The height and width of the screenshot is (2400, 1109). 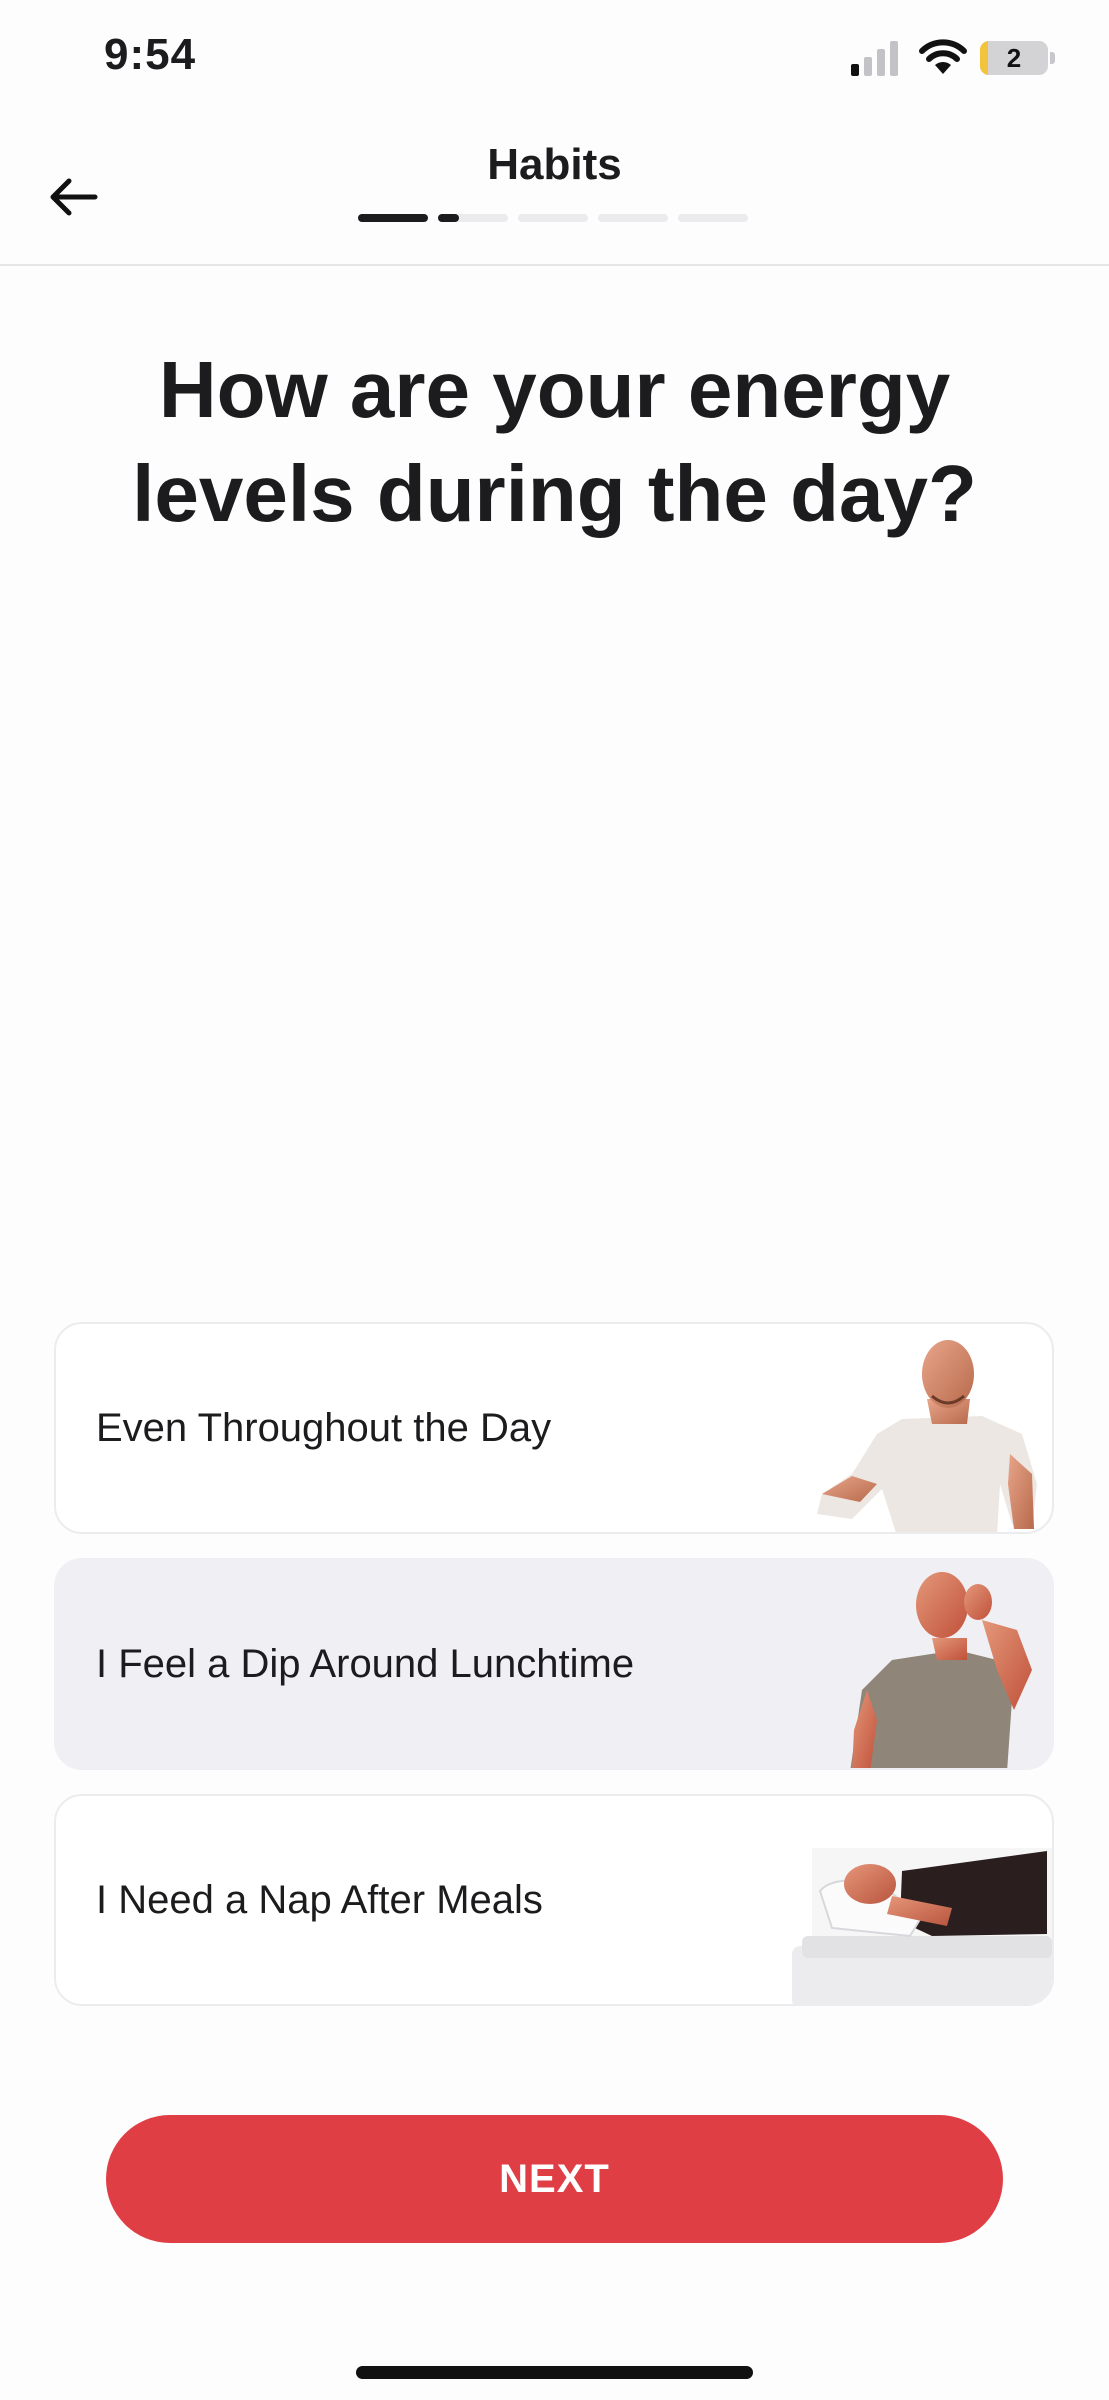 I want to click on wifi-icon, so click(x=943, y=56).